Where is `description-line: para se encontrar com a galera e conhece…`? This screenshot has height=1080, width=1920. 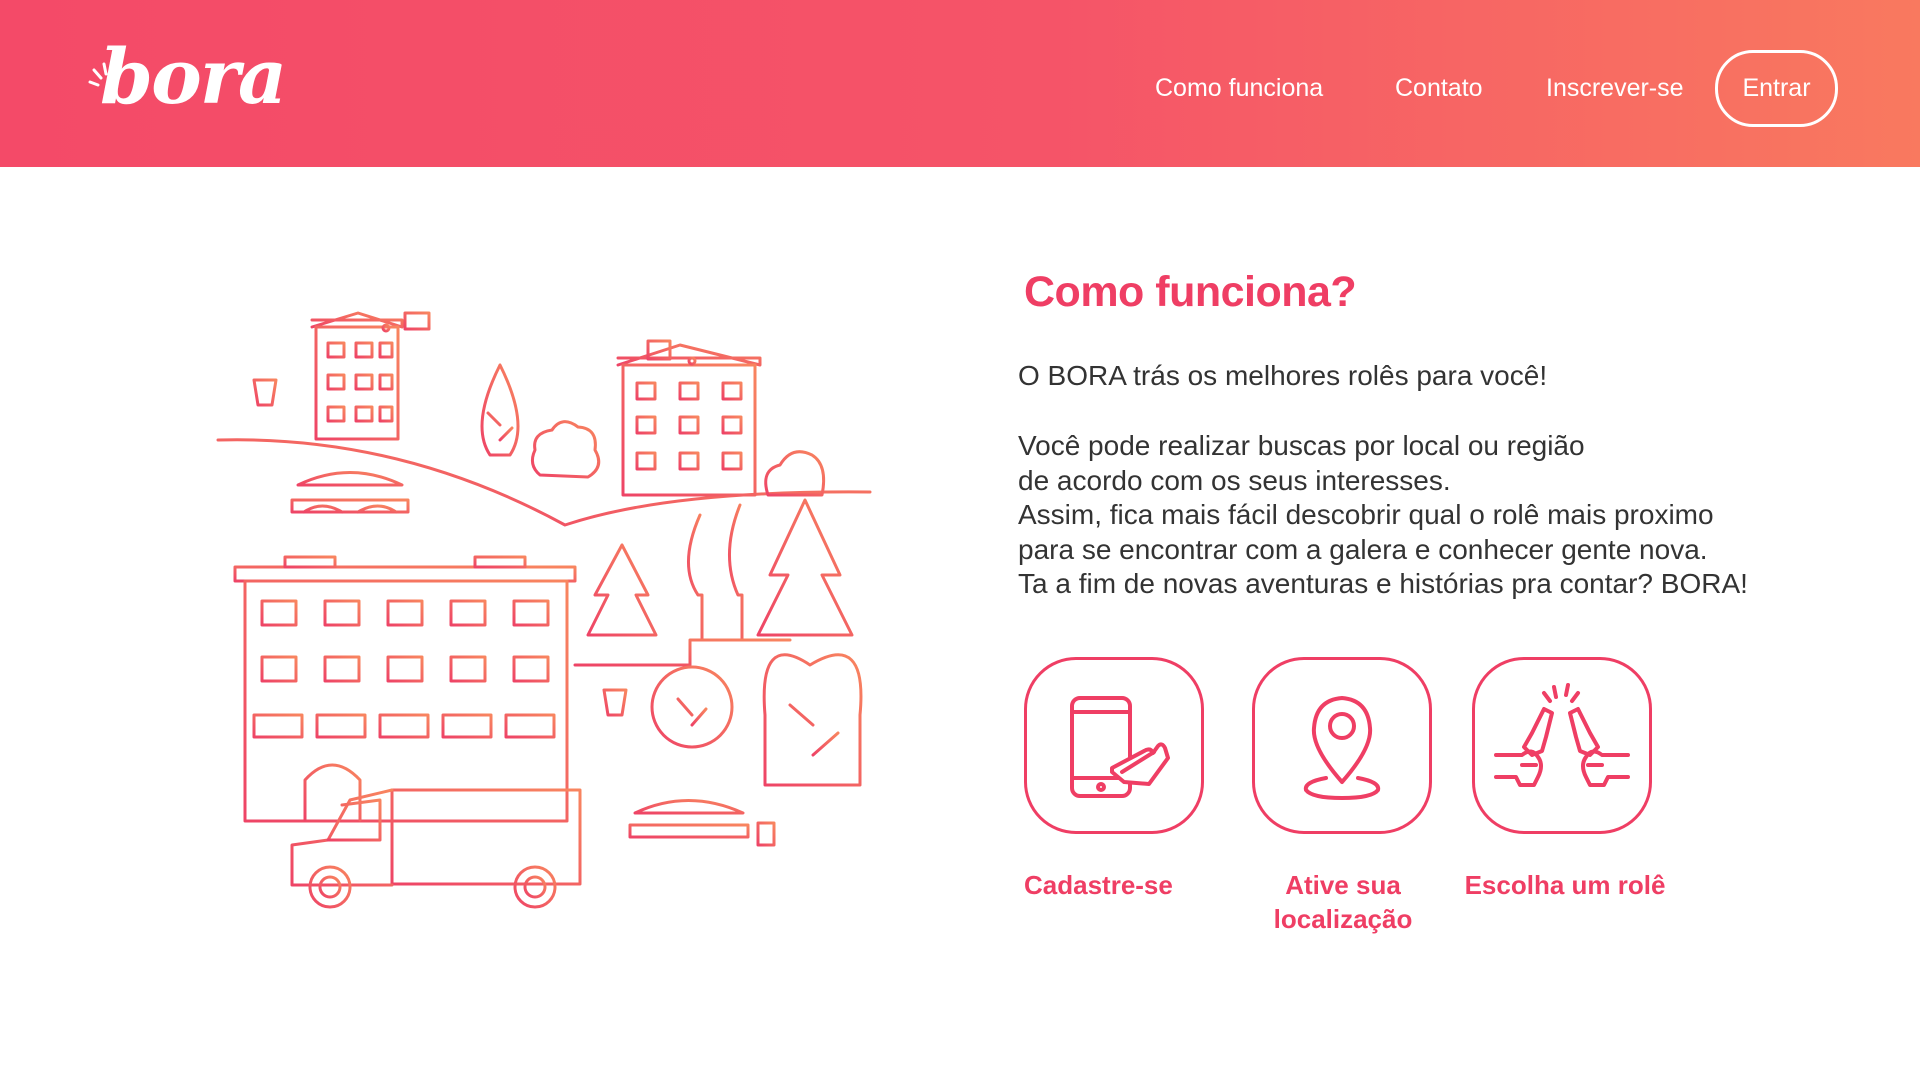 description-line: para se encontrar com a galera e conhece… is located at coordinates (1363, 549).